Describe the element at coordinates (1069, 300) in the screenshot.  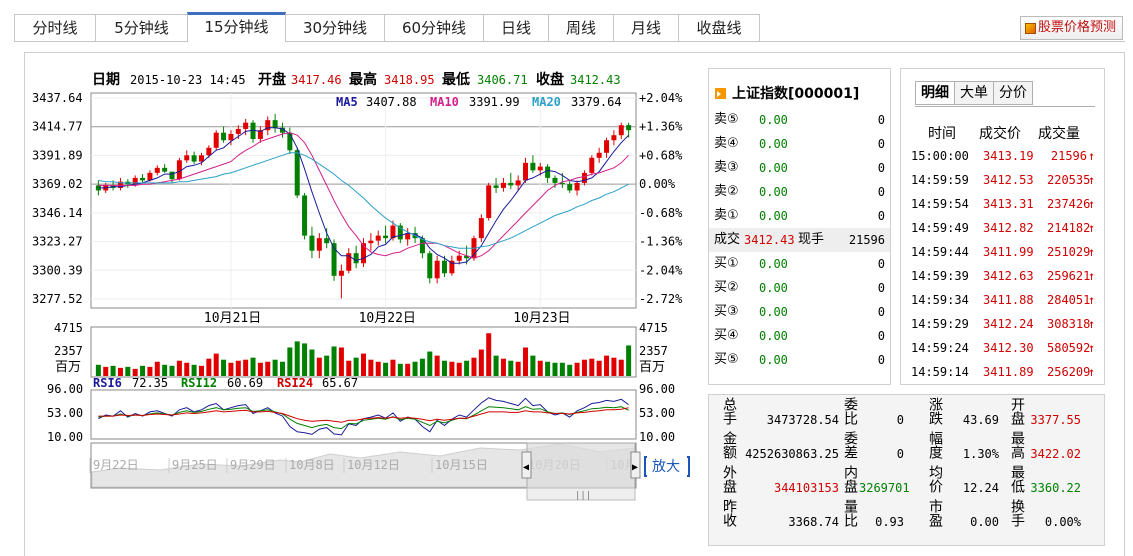
I see `trade-volume: 284051` at that location.